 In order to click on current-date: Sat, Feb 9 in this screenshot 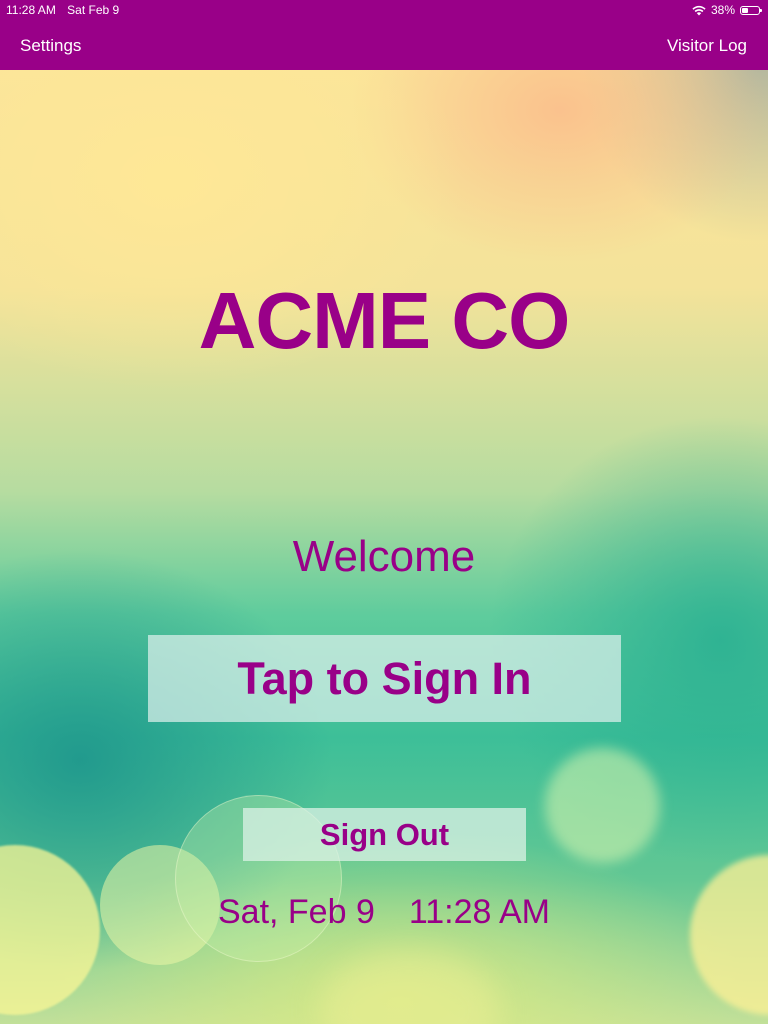, I will do `click(296, 912)`.